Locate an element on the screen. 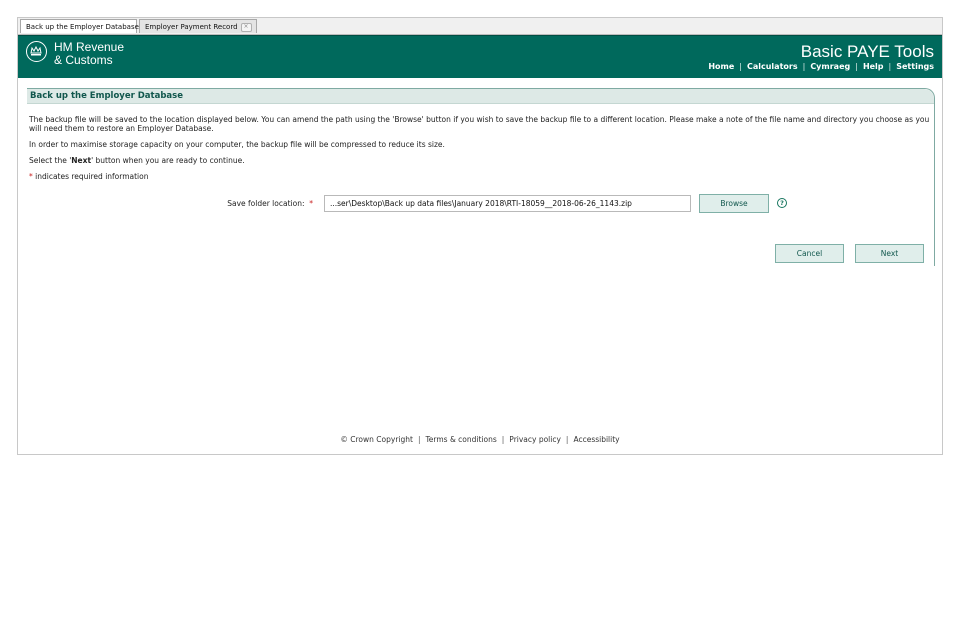  nav-settings: Settings is located at coordinates (915, 66).